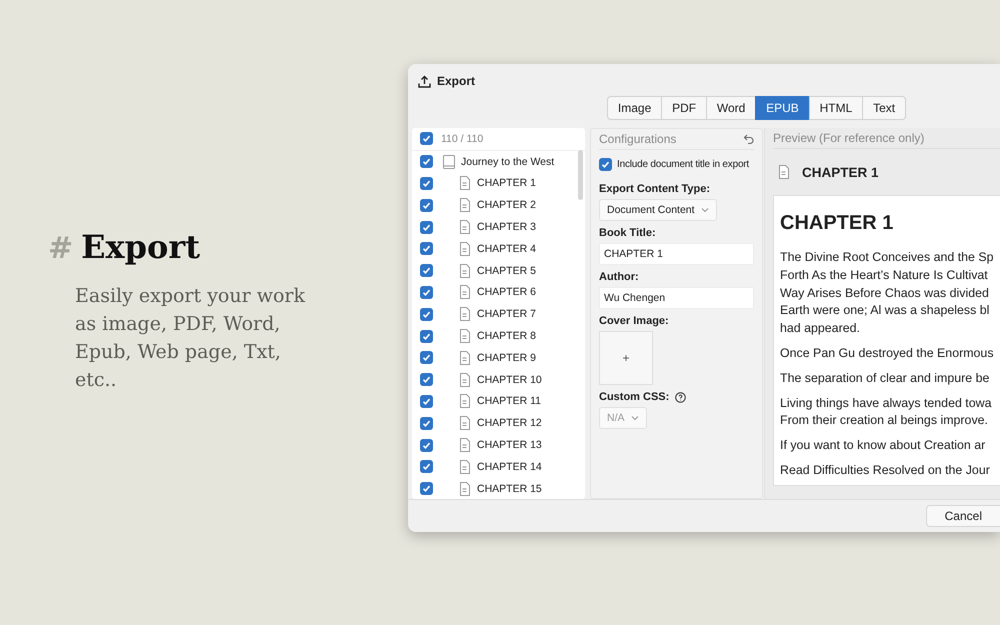 Image resolution: width=1000 pixels, height=625 pixels. What do you see at coordinates (748, 139) in the screenshot?
I see `undo-icon` at bounding box center [748, 139].